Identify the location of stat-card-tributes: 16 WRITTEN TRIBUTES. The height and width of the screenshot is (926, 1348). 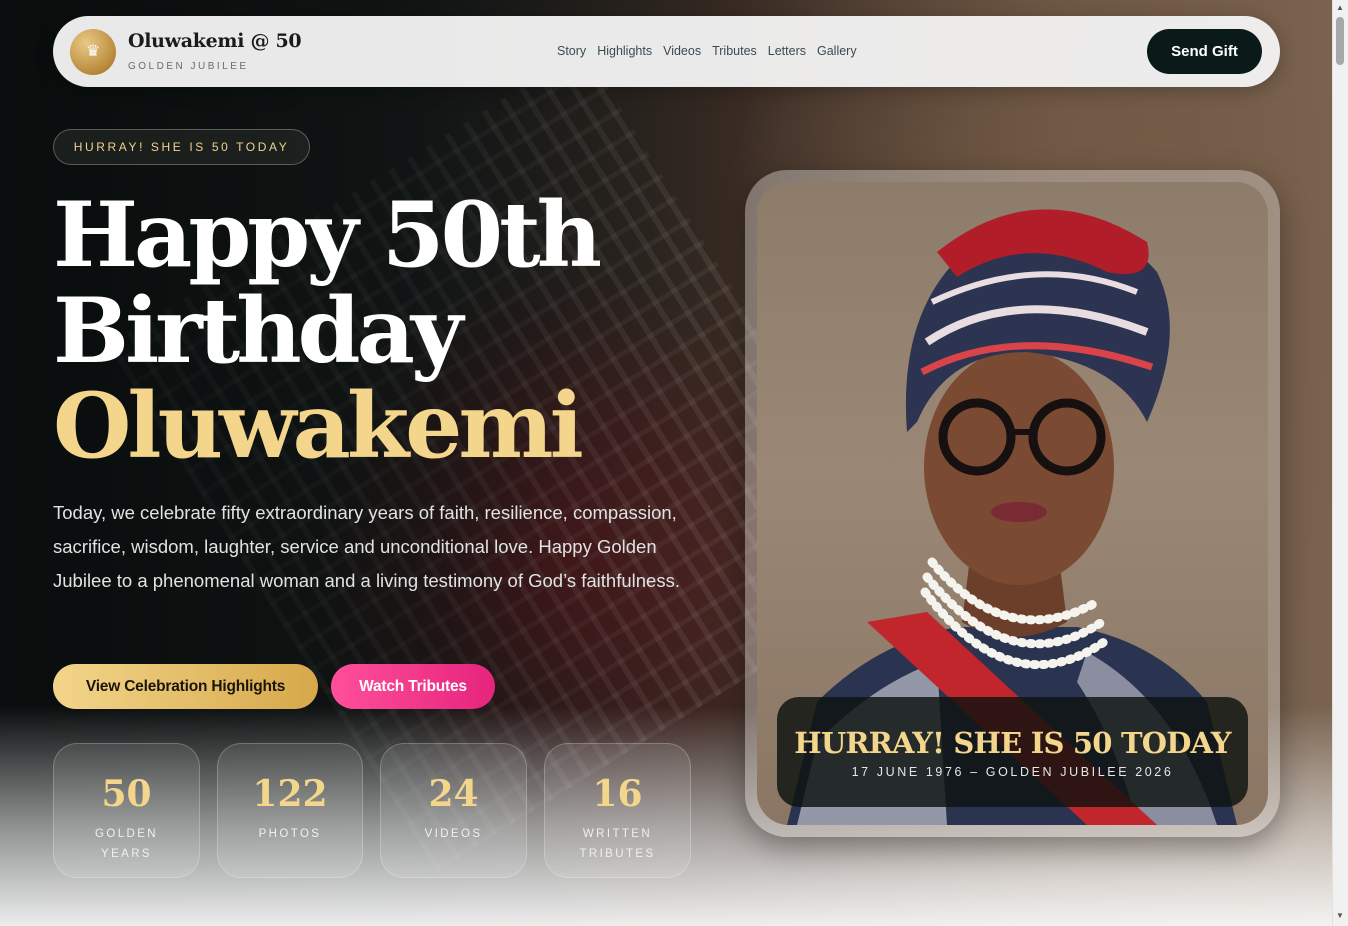
(617, 810).